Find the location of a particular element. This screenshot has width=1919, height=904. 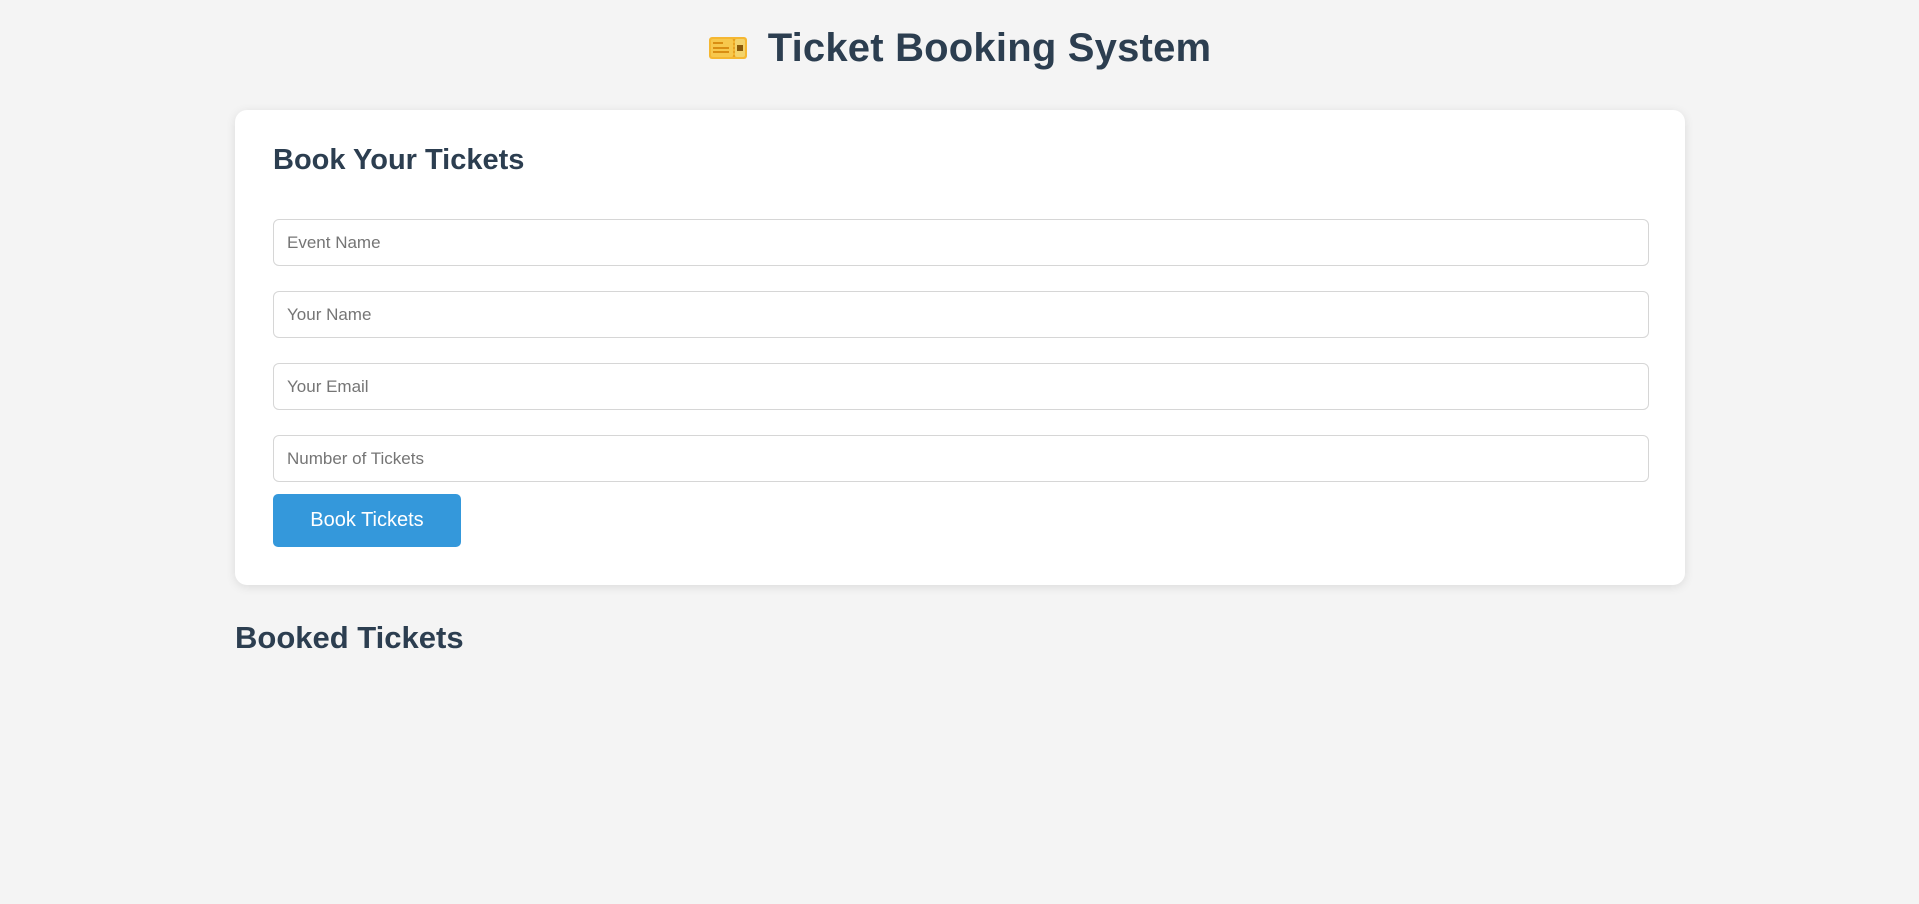

number-of-tickets-input is located at coordinates (961, 458).